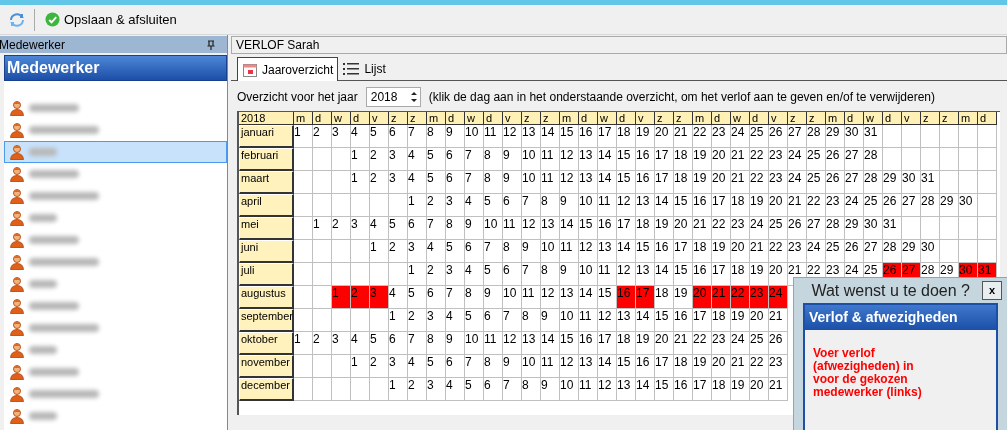  What do you see at coordinates (873, 136) in the screenshot?
I see `day-cell: 31` at bounding box center [873, 136].